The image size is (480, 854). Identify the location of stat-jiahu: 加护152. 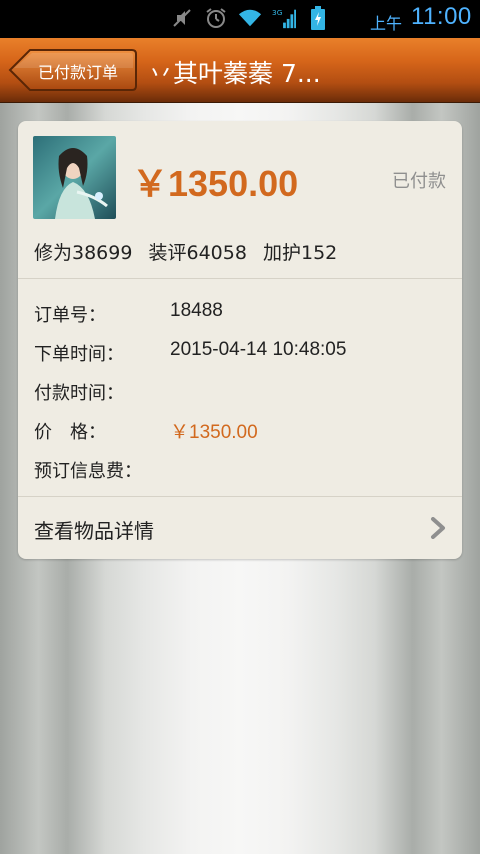
(300, 253).